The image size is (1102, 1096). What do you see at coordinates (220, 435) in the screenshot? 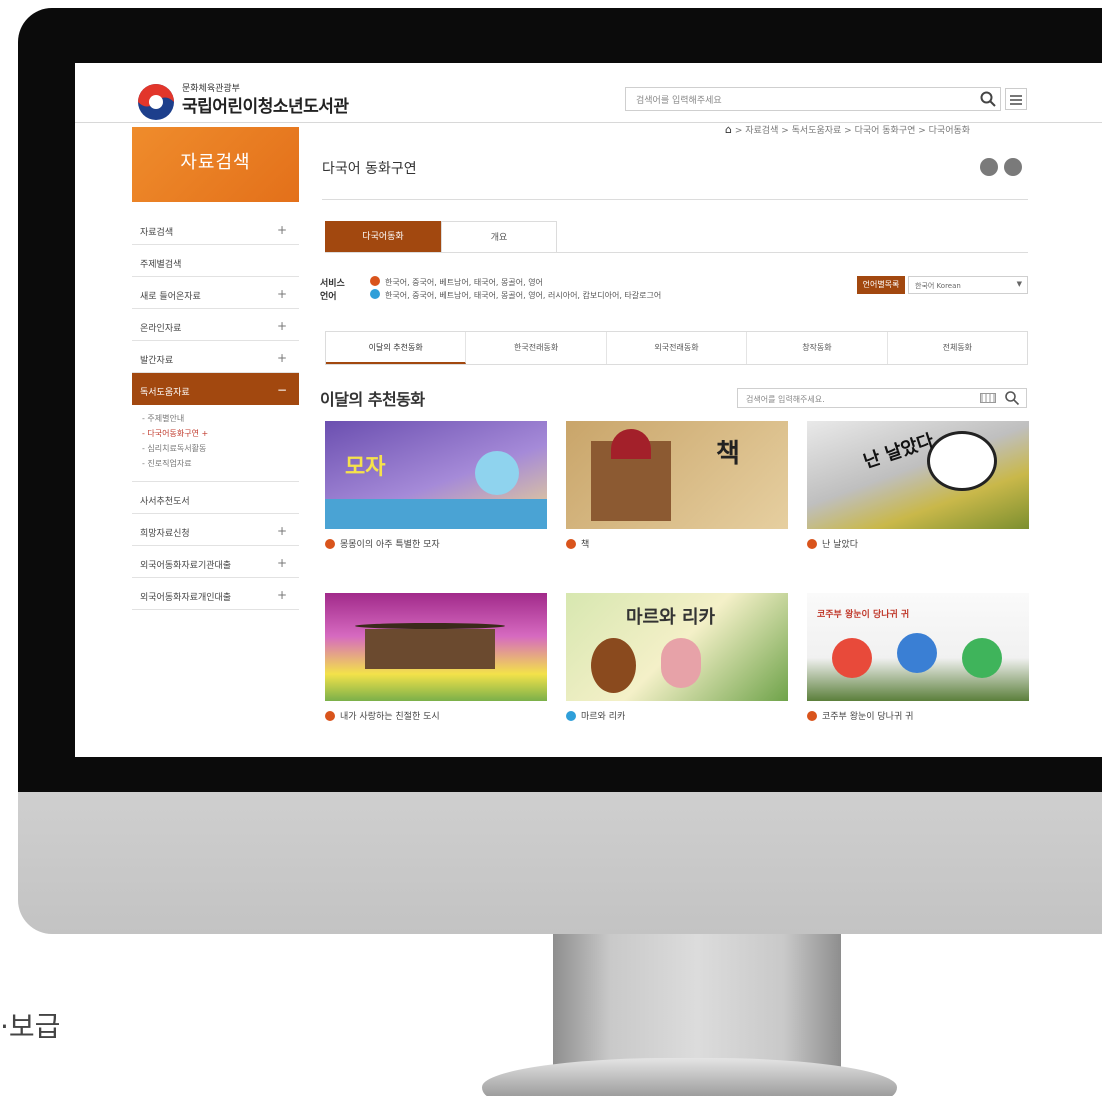
I see `sidebar-sub-item-current: - 다국어동화구연 +` at bounding box center [220, 435].